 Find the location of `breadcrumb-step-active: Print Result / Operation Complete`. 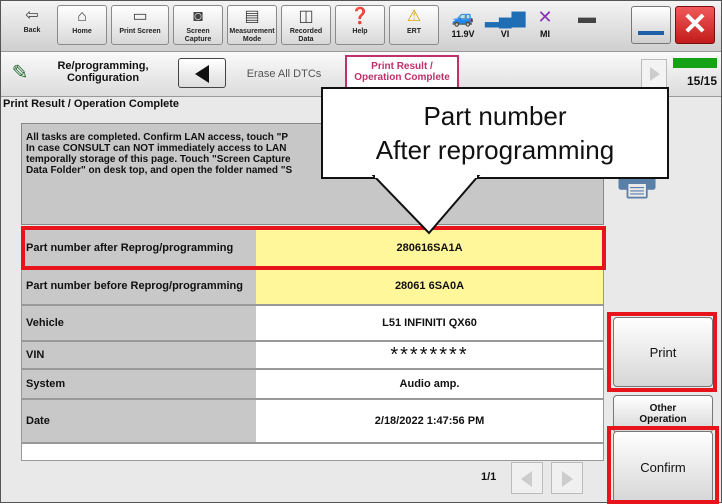

breadcrumb-step-active: Print Result / Operation Complete is located at coordinates (402, 72).